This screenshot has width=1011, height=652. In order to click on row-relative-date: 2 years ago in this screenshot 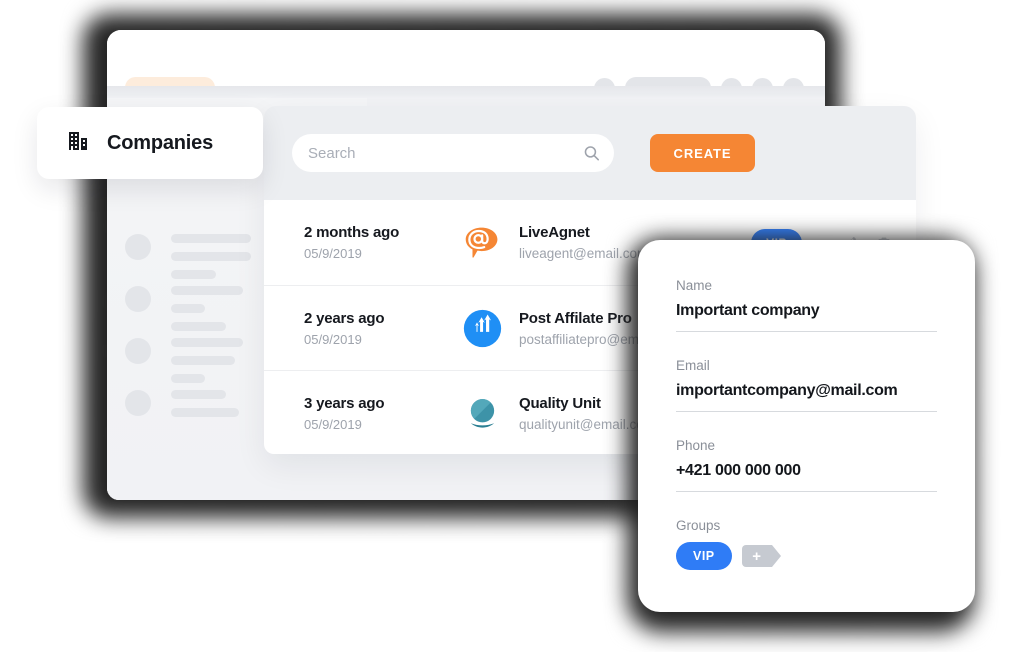, I will do `click(344, 318)`.